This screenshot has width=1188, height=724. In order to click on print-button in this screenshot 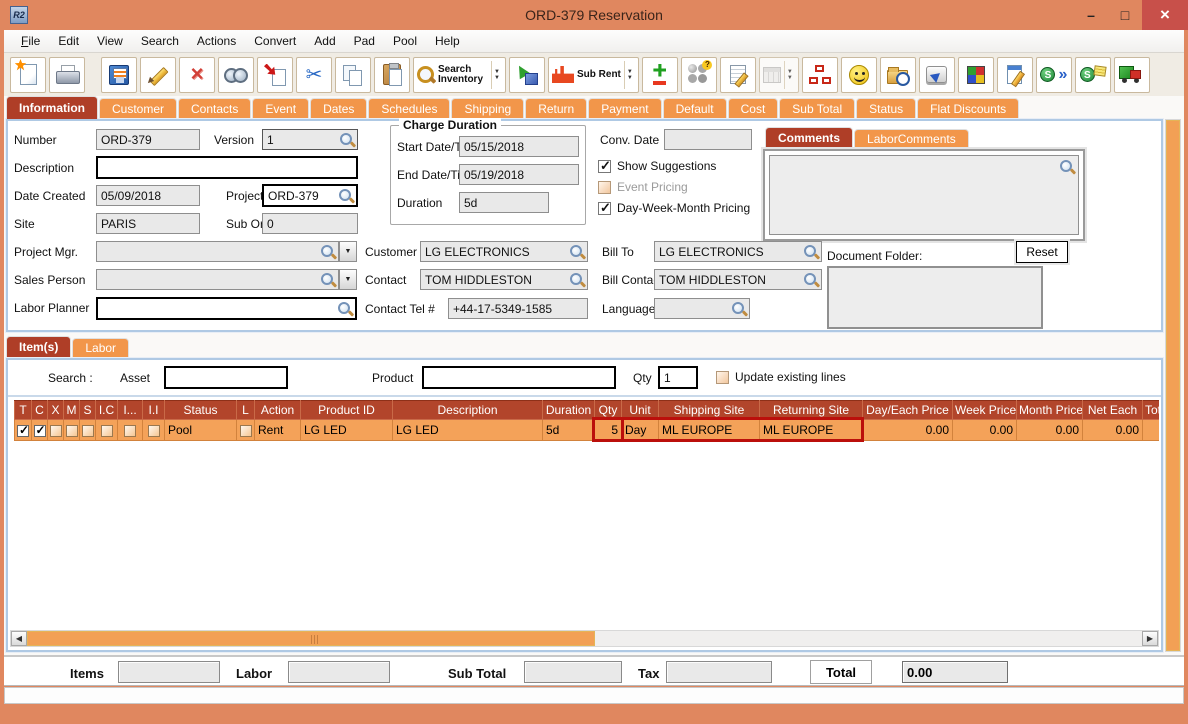, I will do `click(67, 74)`.